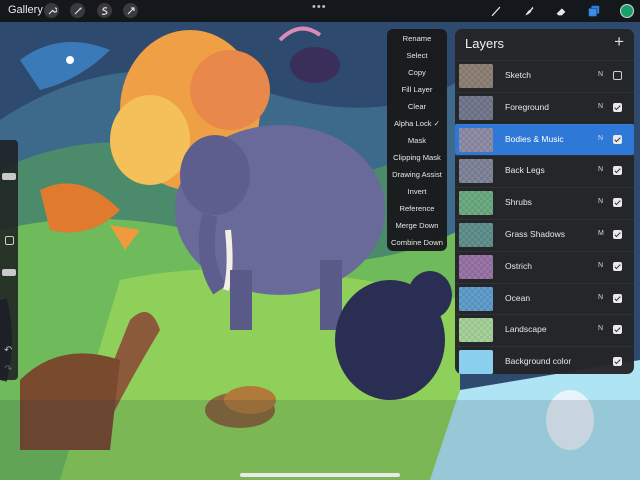  I want to click on layer-row: Shrubs N, so click(544, 202).